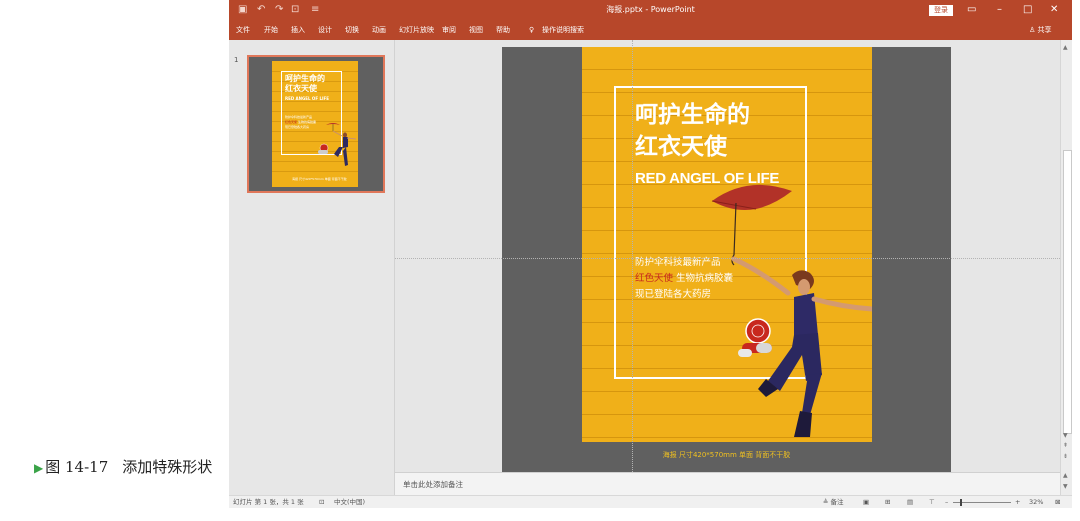 Image resolution: width=1080 pixels, height=521 pixels. I want to click on vertical-guide-line, so click(633, 256).